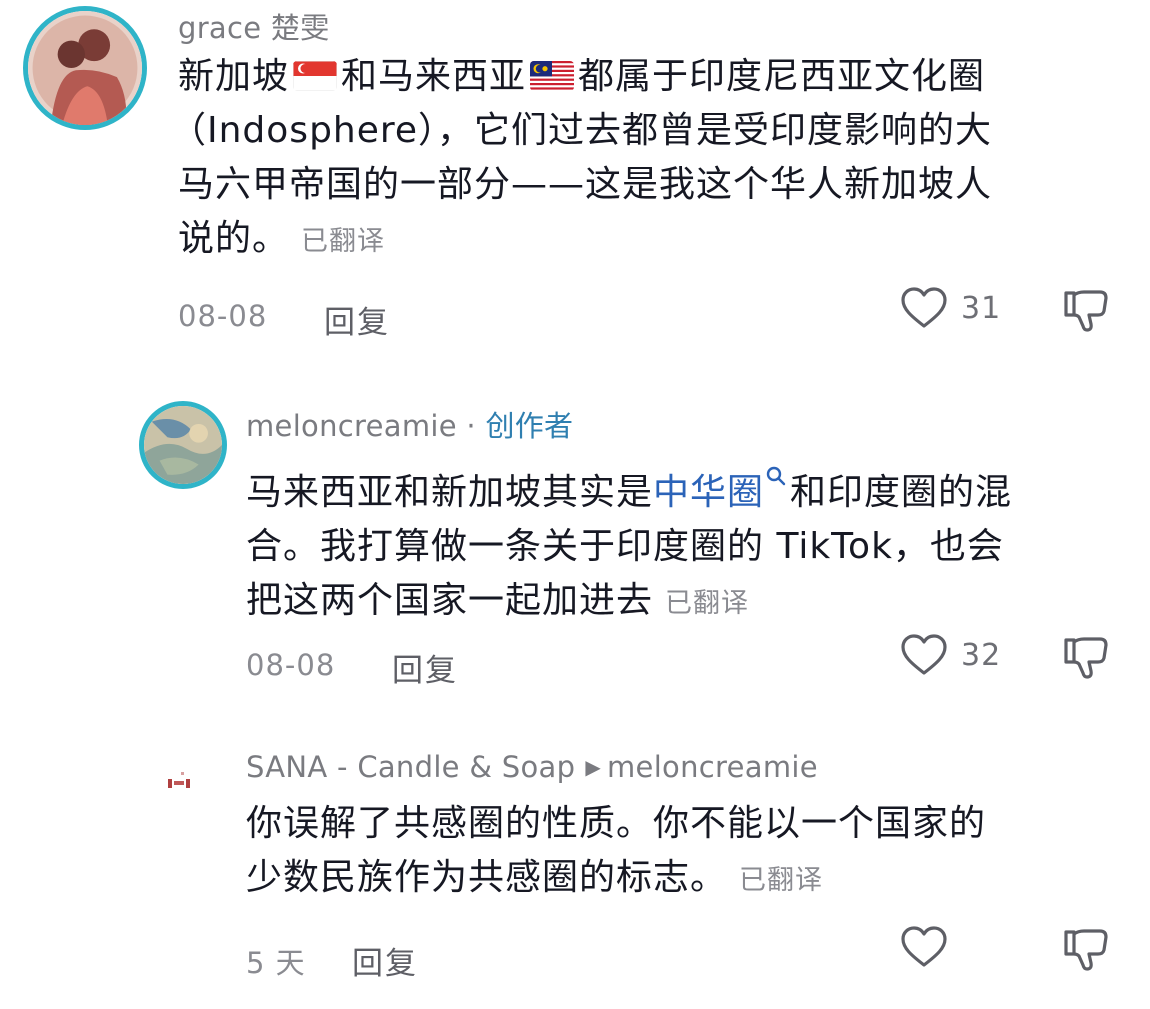  What do you see at coordinates (951, 655) in the screenshot?
I see `like-button: 32` at bounding box center [951, 655].